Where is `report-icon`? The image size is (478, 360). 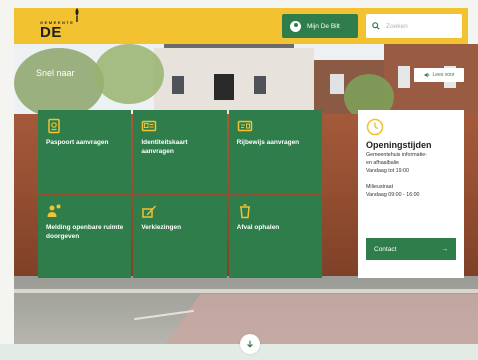
report-icon is located at coordinates (54, 210).